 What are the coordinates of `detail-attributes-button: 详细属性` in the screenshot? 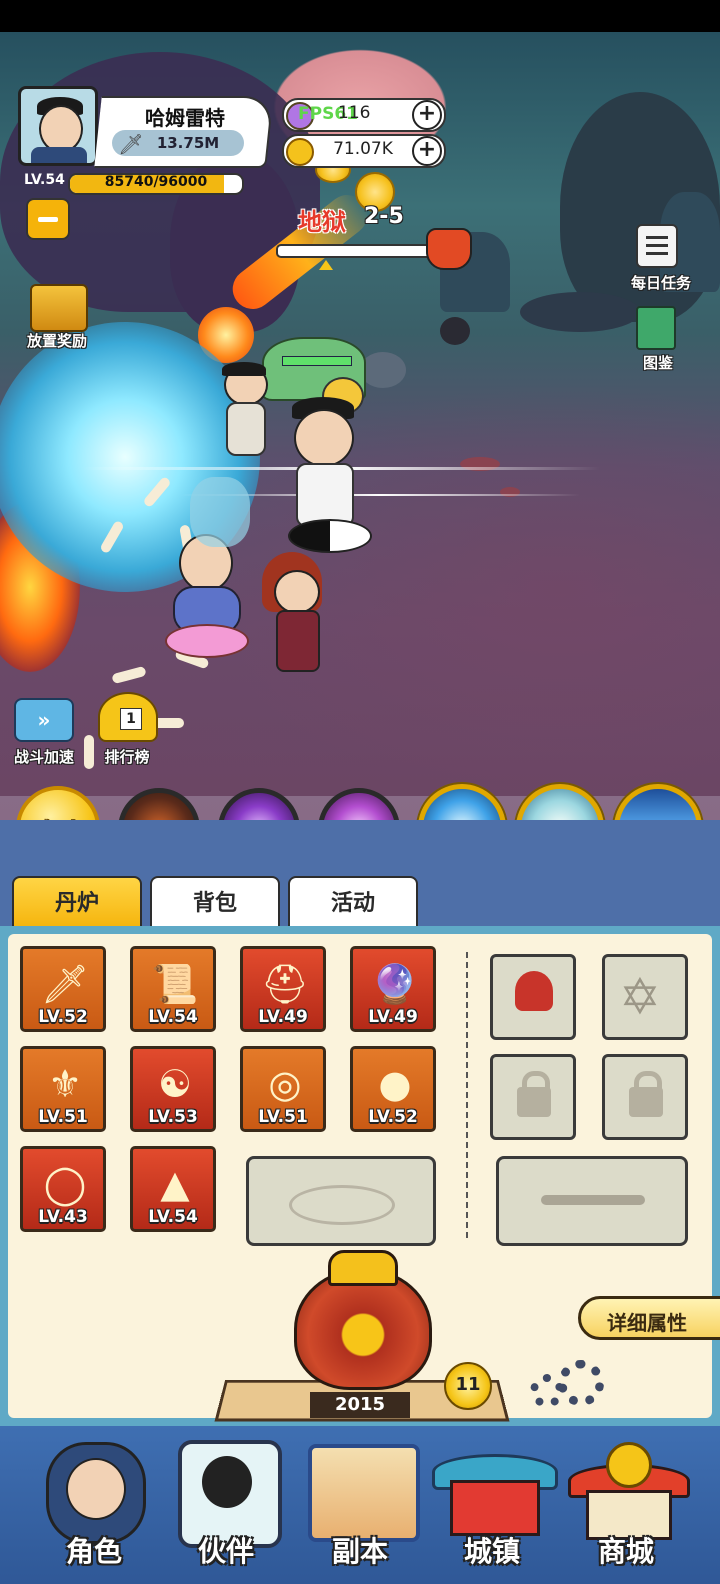 It's located at (649, 1318).